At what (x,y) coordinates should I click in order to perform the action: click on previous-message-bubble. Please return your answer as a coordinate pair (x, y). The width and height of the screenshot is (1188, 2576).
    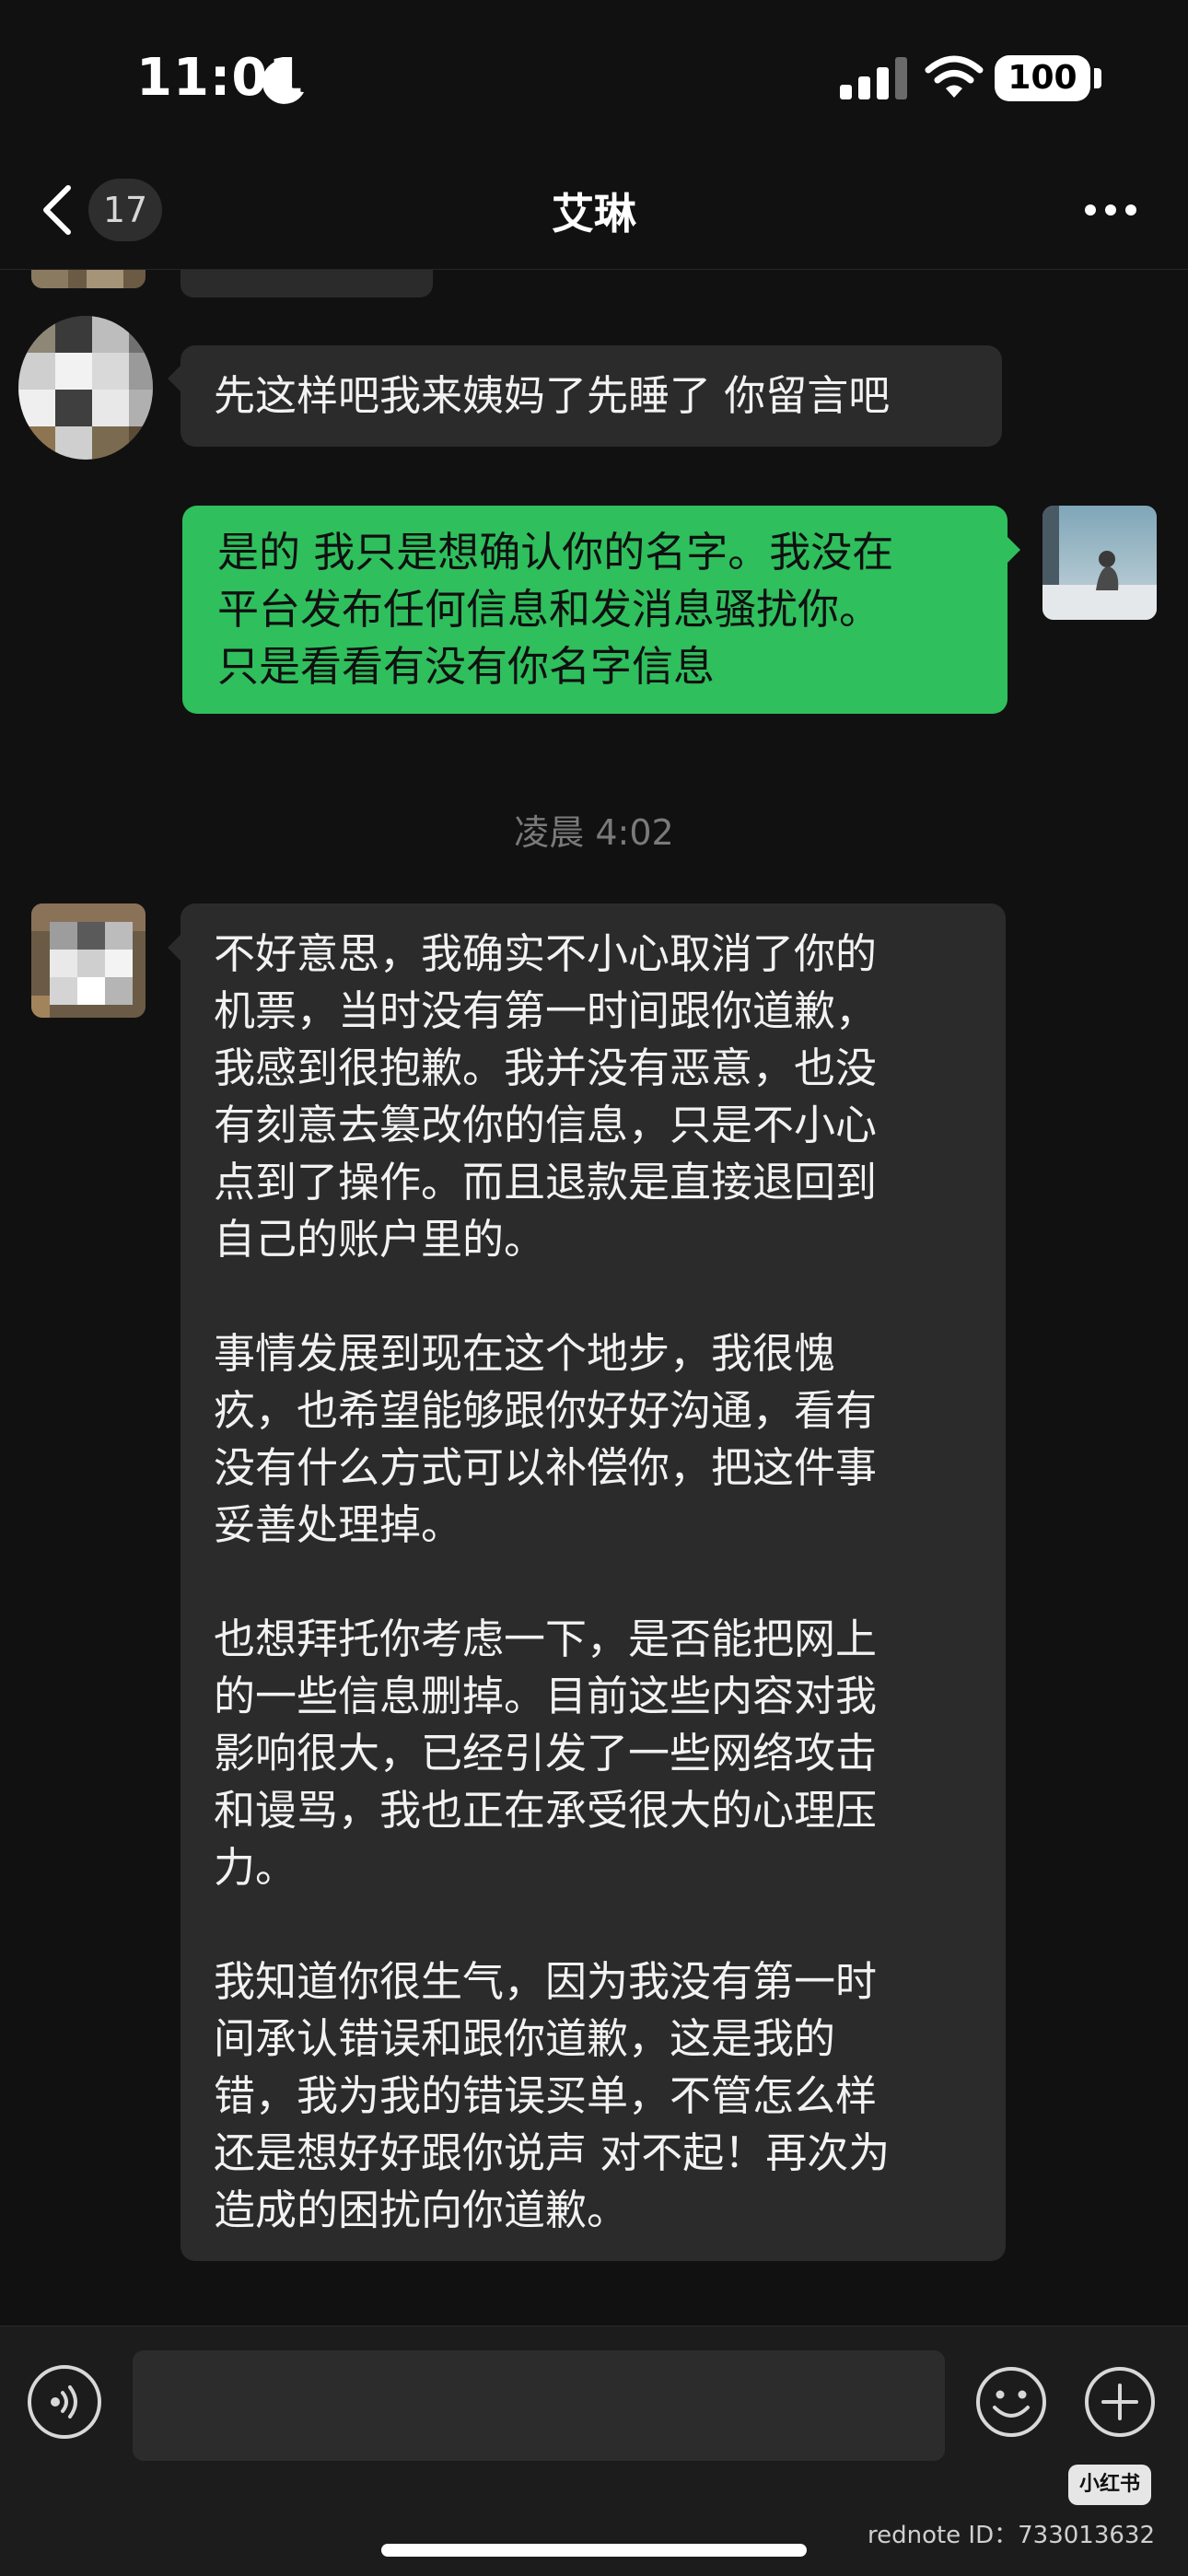
    Looking at the image, I should click on (307, 283).